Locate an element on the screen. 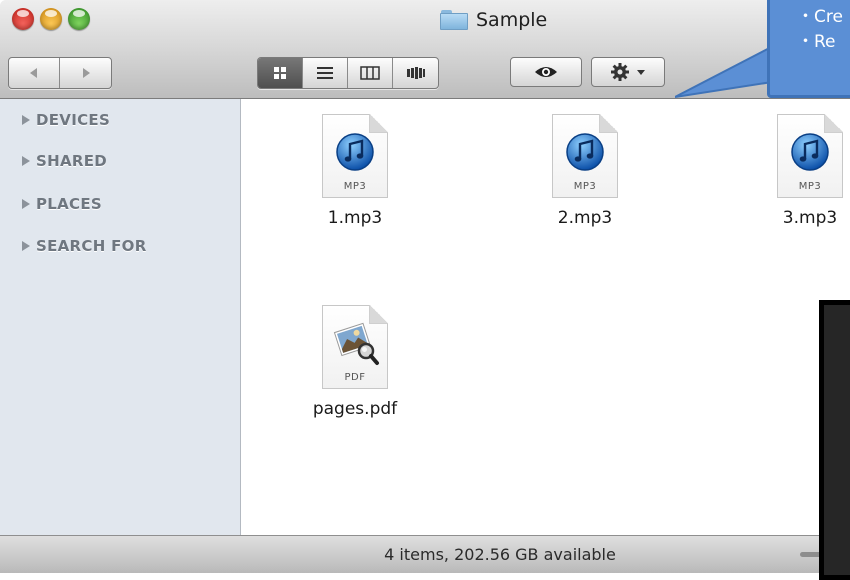 Image resolution: width=850 pixels, height=580 pixels. close-button is located at coordinates (23, 19).